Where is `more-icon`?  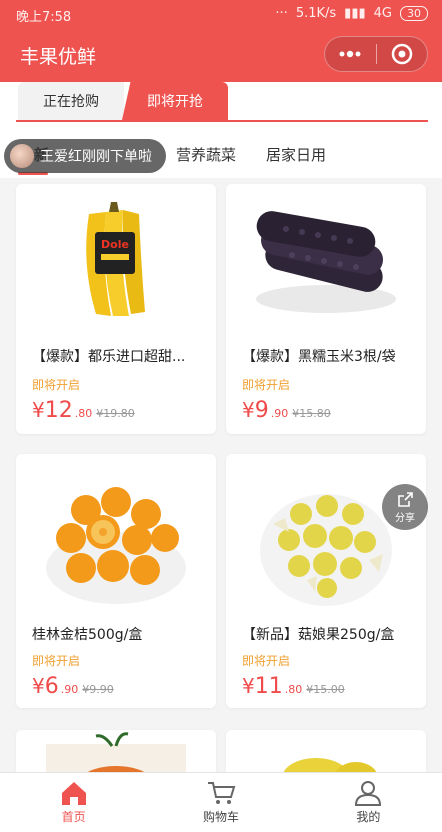
more-icon is located at coordinates (350, 54).